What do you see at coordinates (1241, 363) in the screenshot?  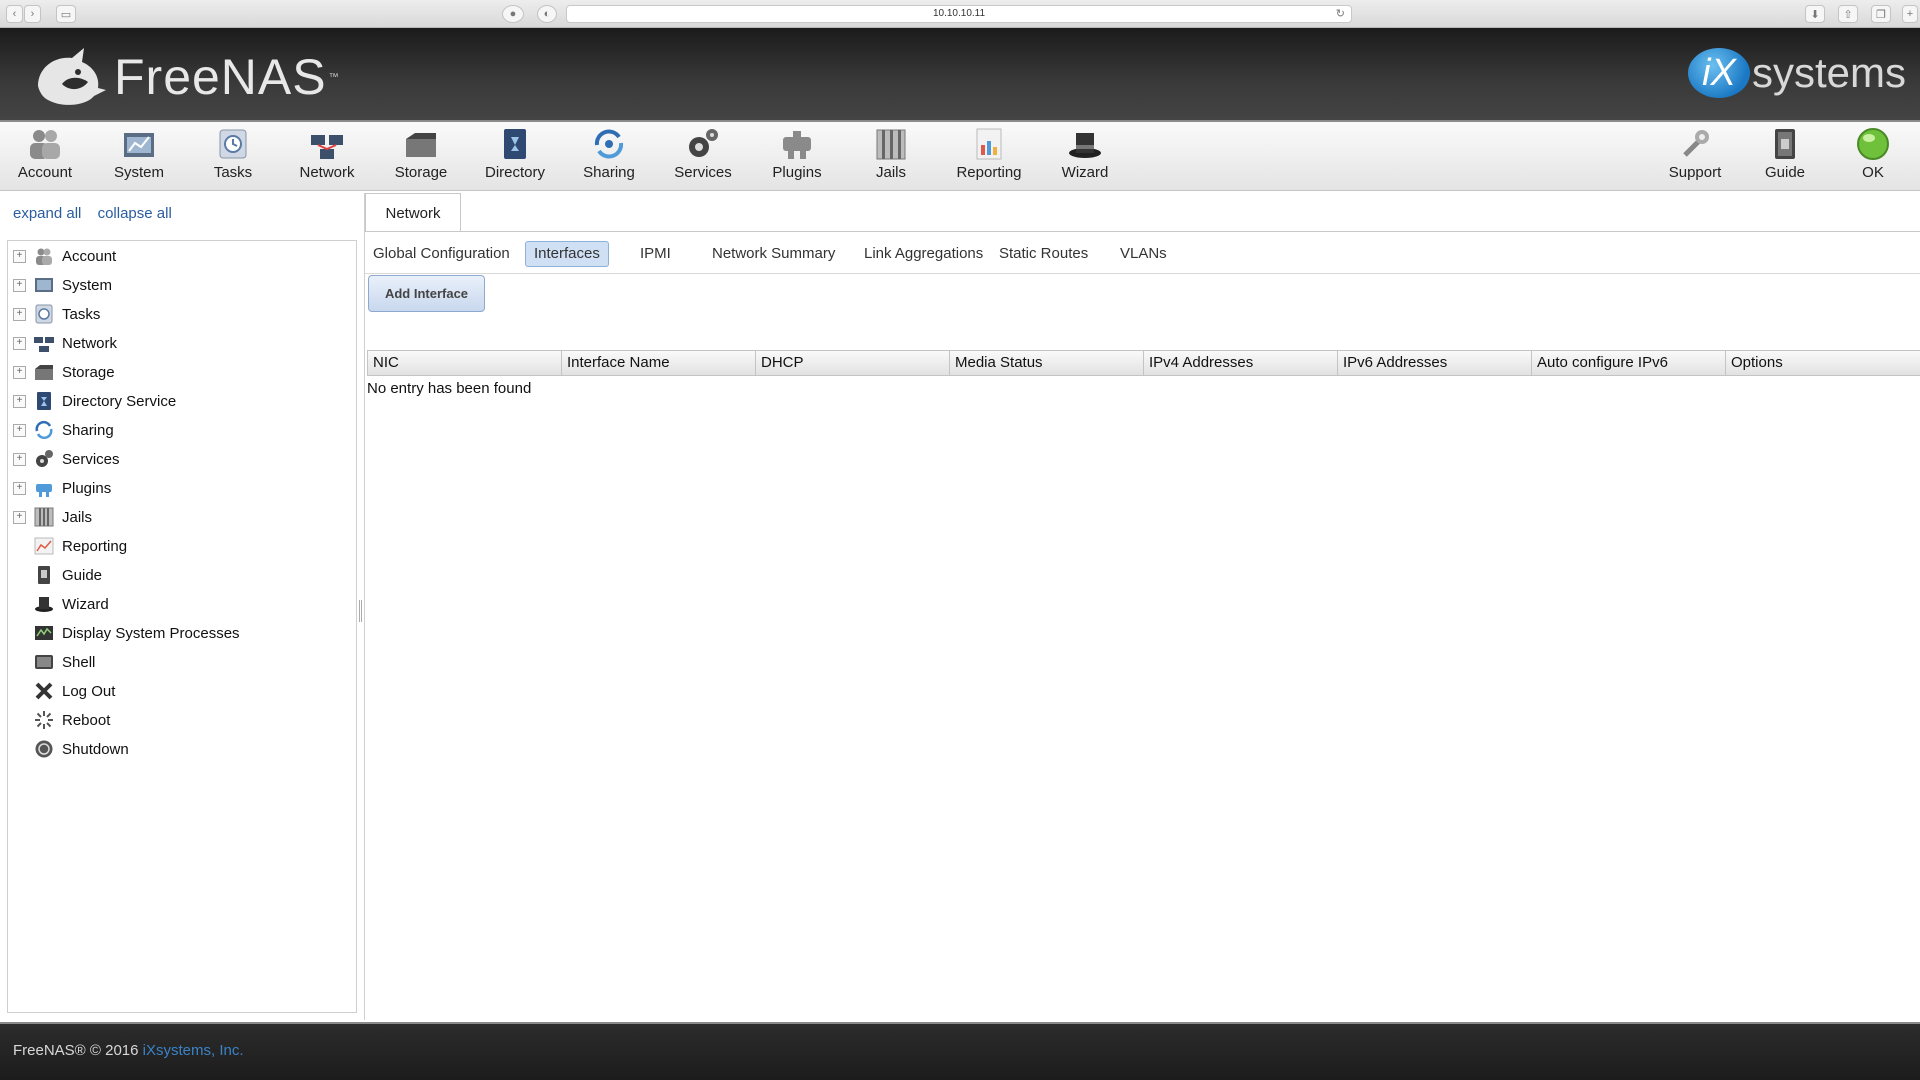 I see `column-header-ipv4-addresses: IPv4 Addresses` at bounding box center [1241, 363].